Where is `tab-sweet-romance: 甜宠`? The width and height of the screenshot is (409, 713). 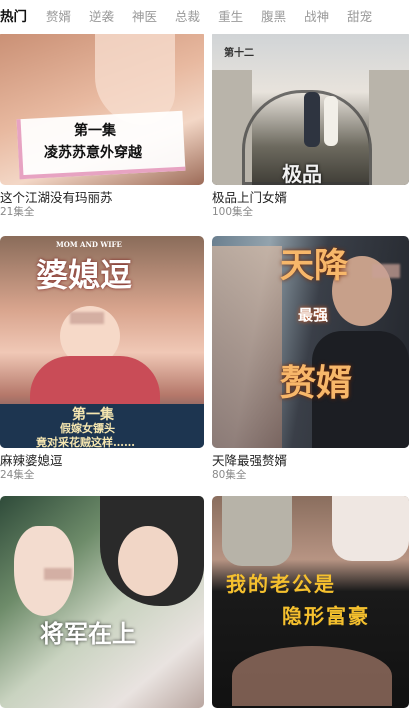
tab-sweet-romance: 甜宠 is located at coordinates (359, 17).